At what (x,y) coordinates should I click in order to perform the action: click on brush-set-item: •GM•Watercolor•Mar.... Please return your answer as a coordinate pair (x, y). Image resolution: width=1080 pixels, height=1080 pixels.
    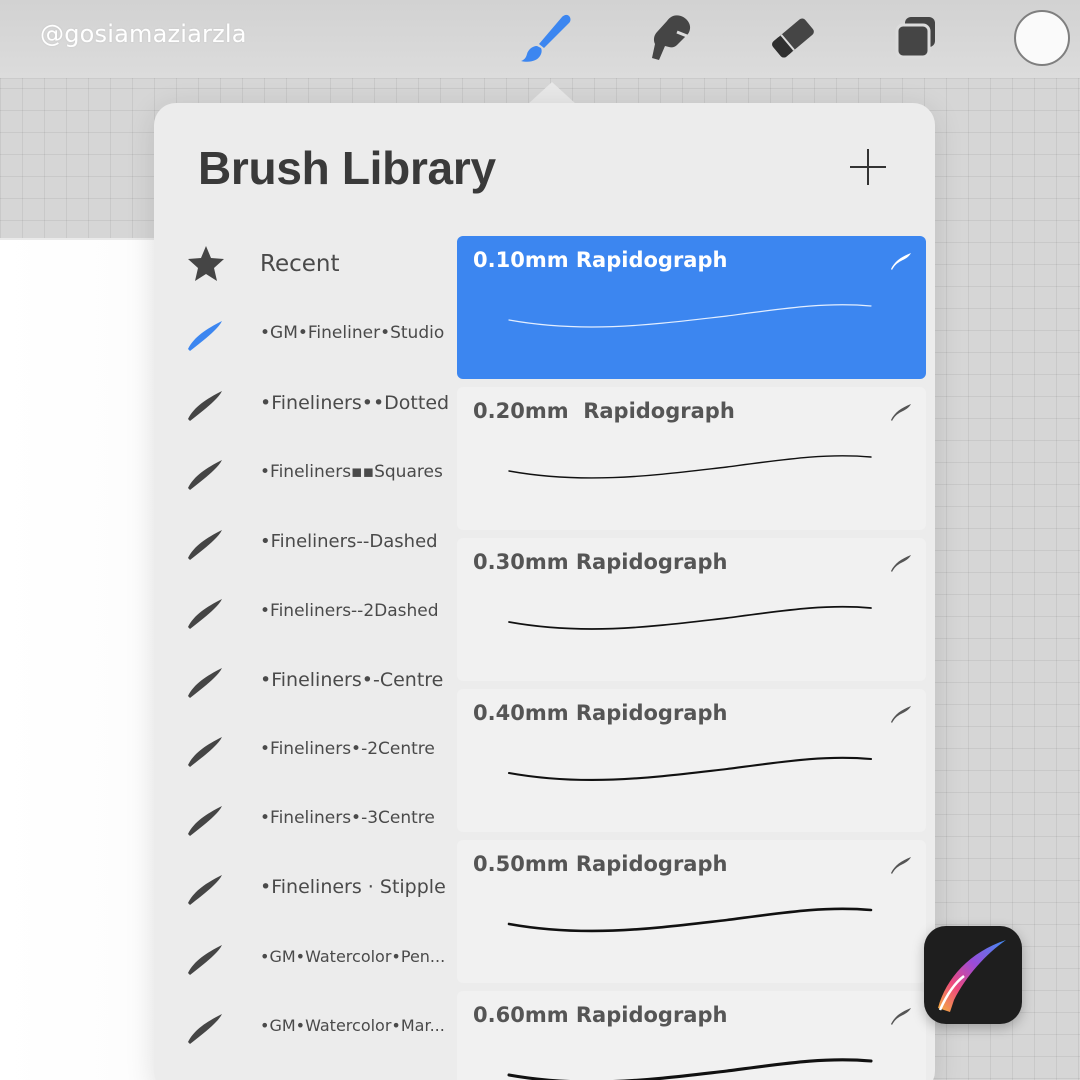
    Looking at the image, I should click on (304, 1025).